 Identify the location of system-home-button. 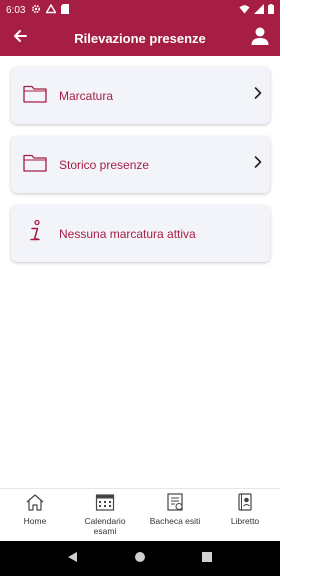
(140, 559).